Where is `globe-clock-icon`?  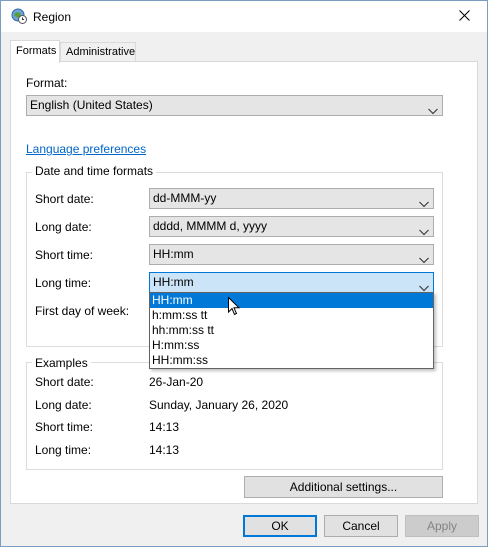 globe-clock-icon is located at coordinates (19, 16).